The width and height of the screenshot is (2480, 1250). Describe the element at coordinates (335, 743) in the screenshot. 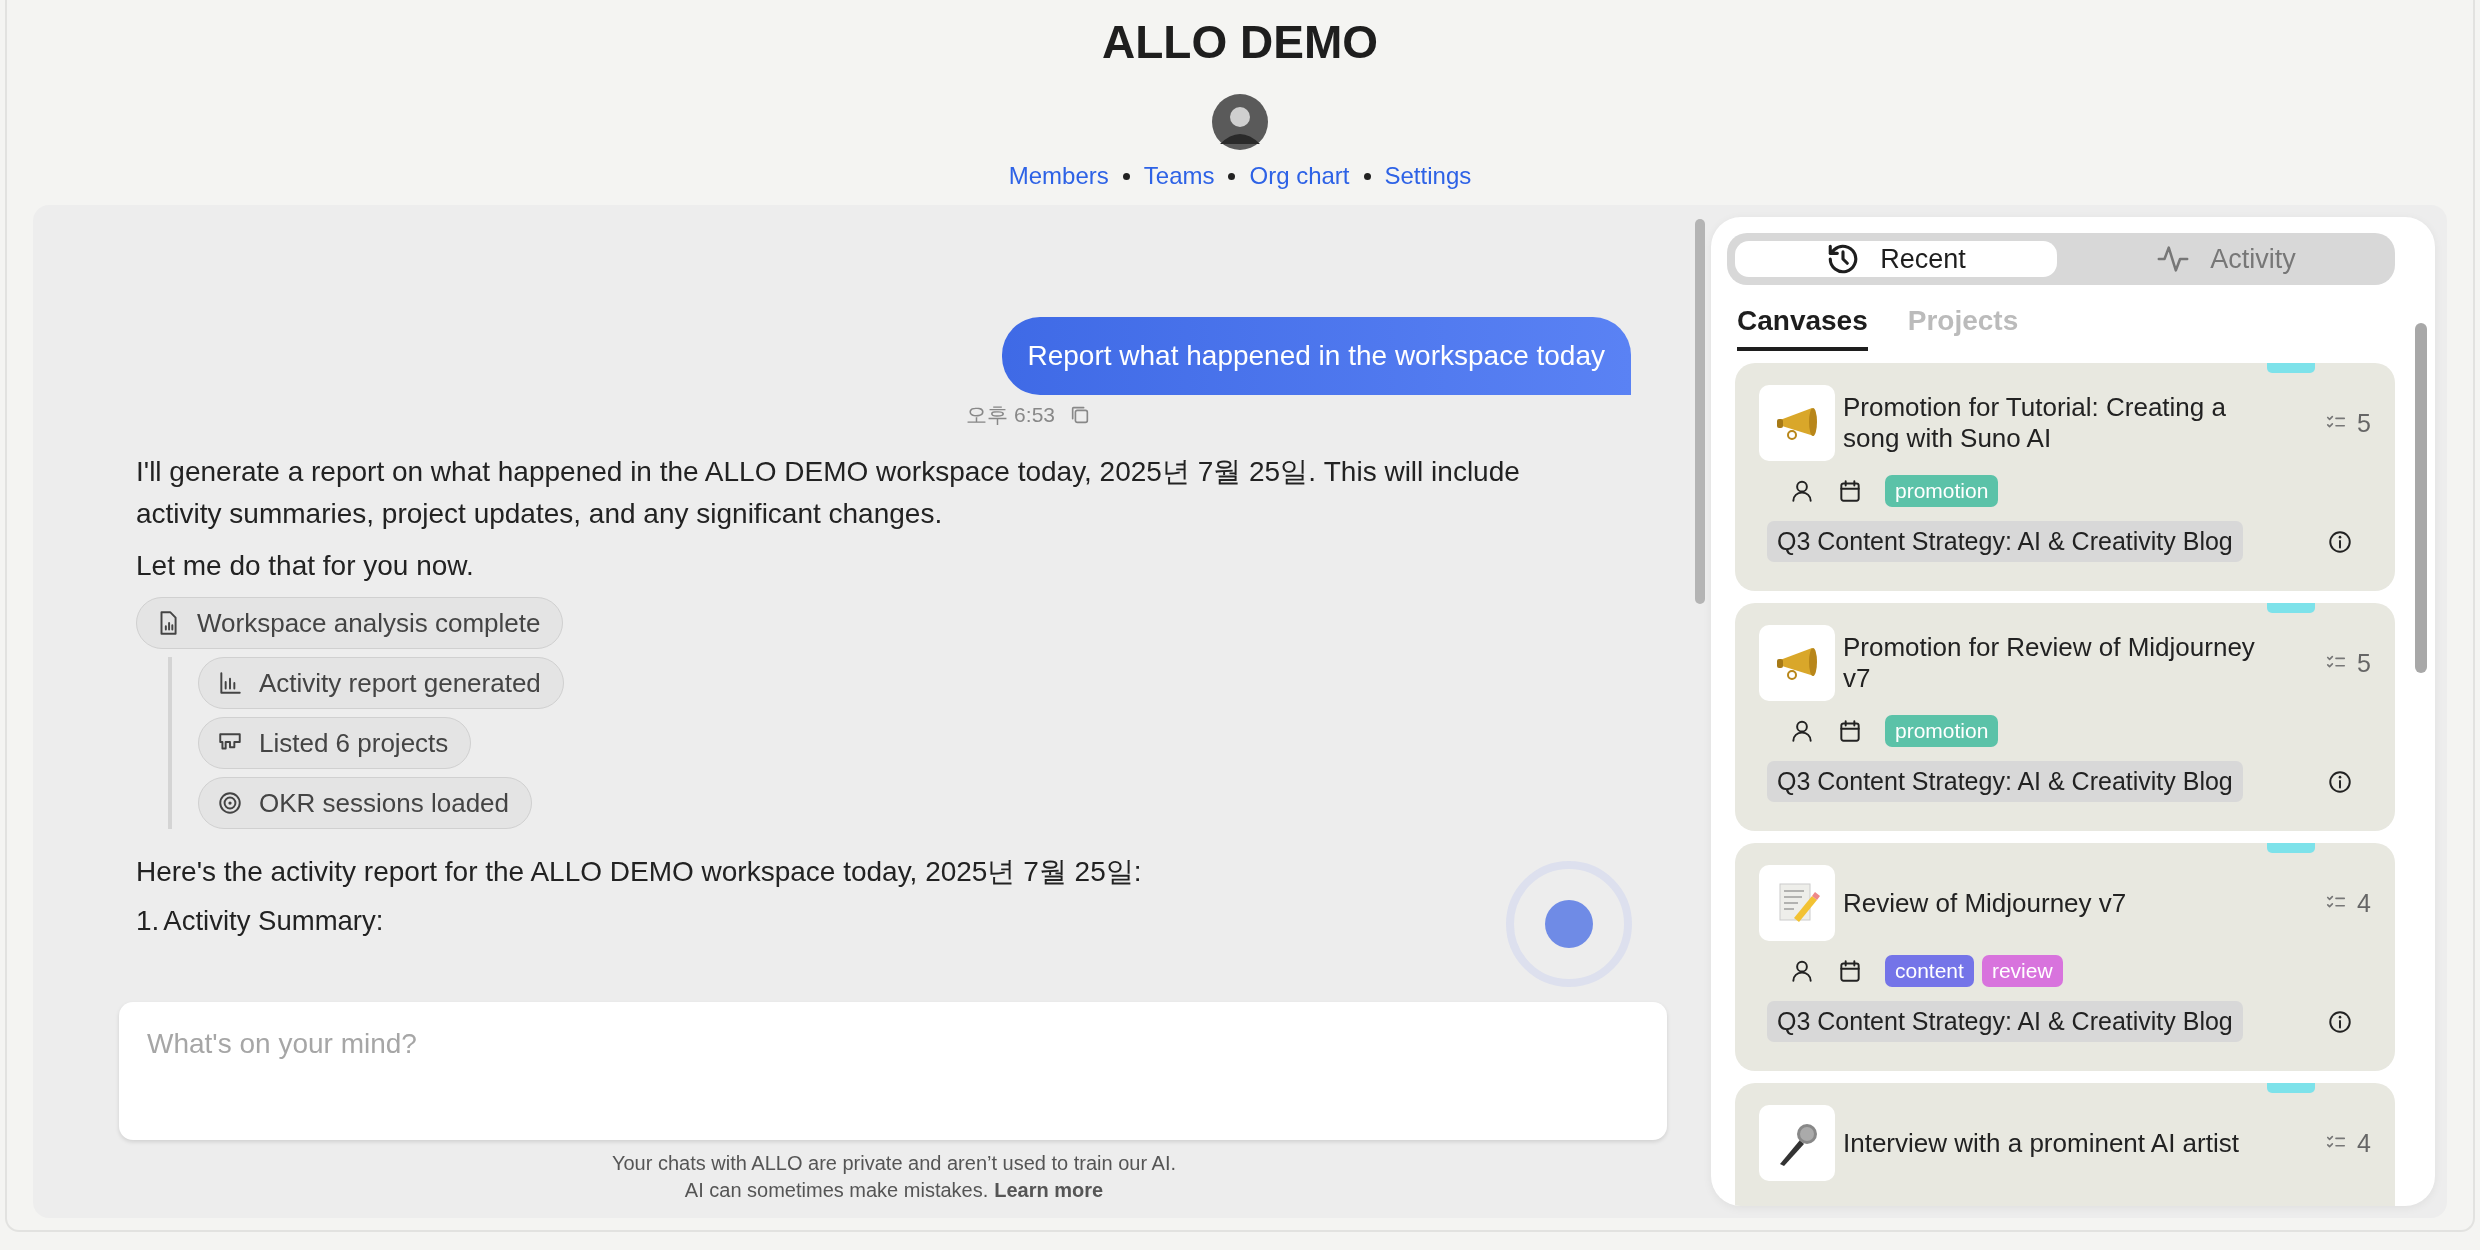

I see `tool-status-chip: Listed 6 projects` at that location.